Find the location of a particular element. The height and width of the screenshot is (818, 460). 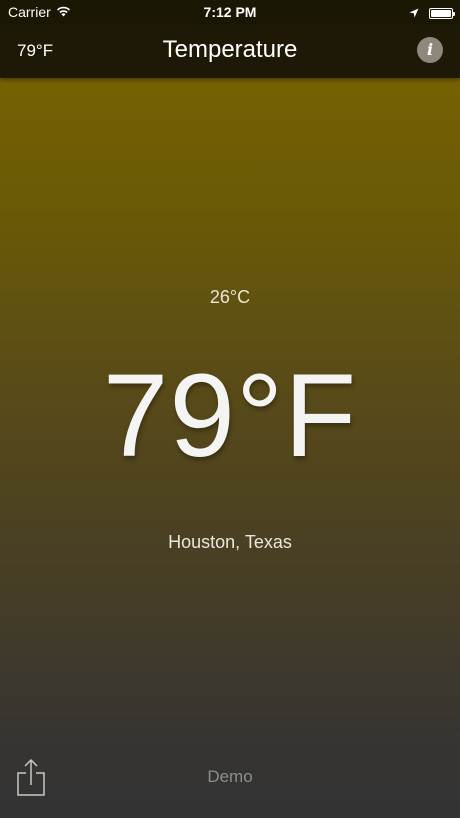

demo-label: Demo is located at coordinates (230, 776).